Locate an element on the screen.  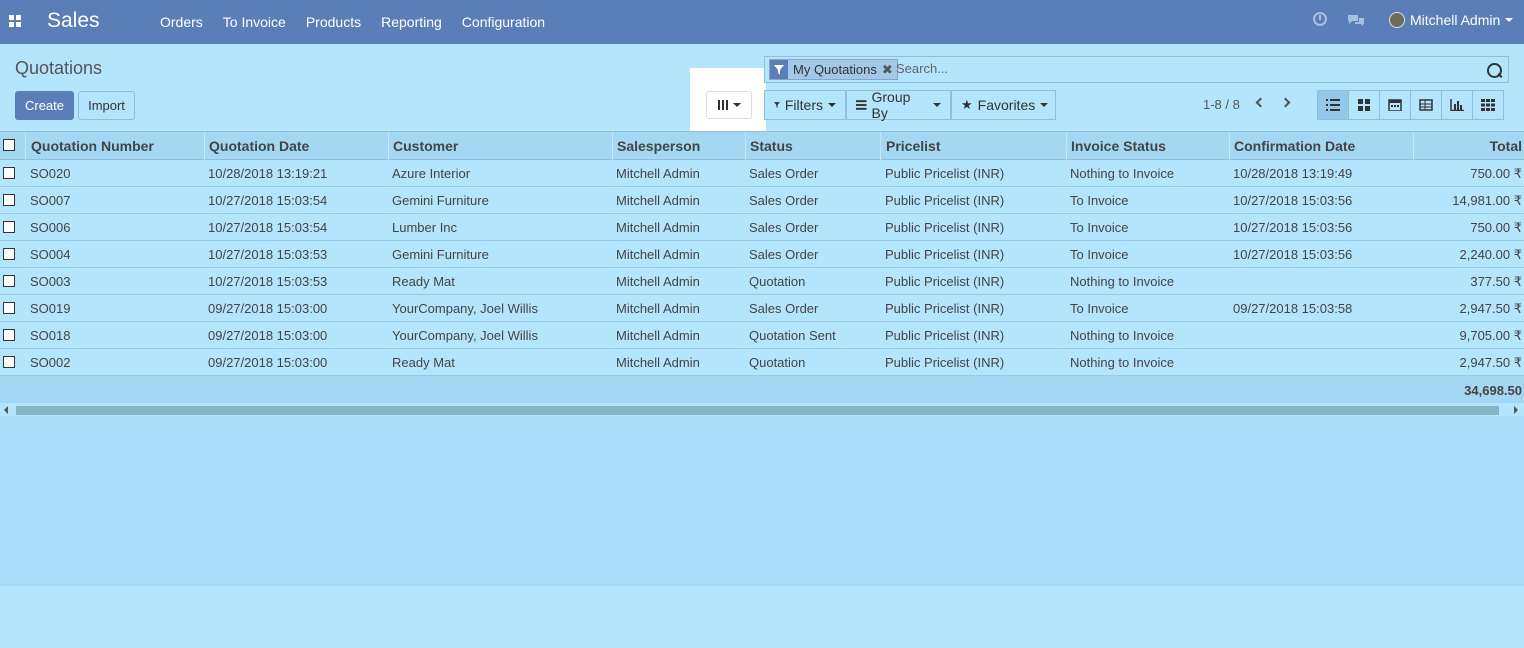
column-header-invoice-status: Invoice Status is located at coordinates (1118, 146).